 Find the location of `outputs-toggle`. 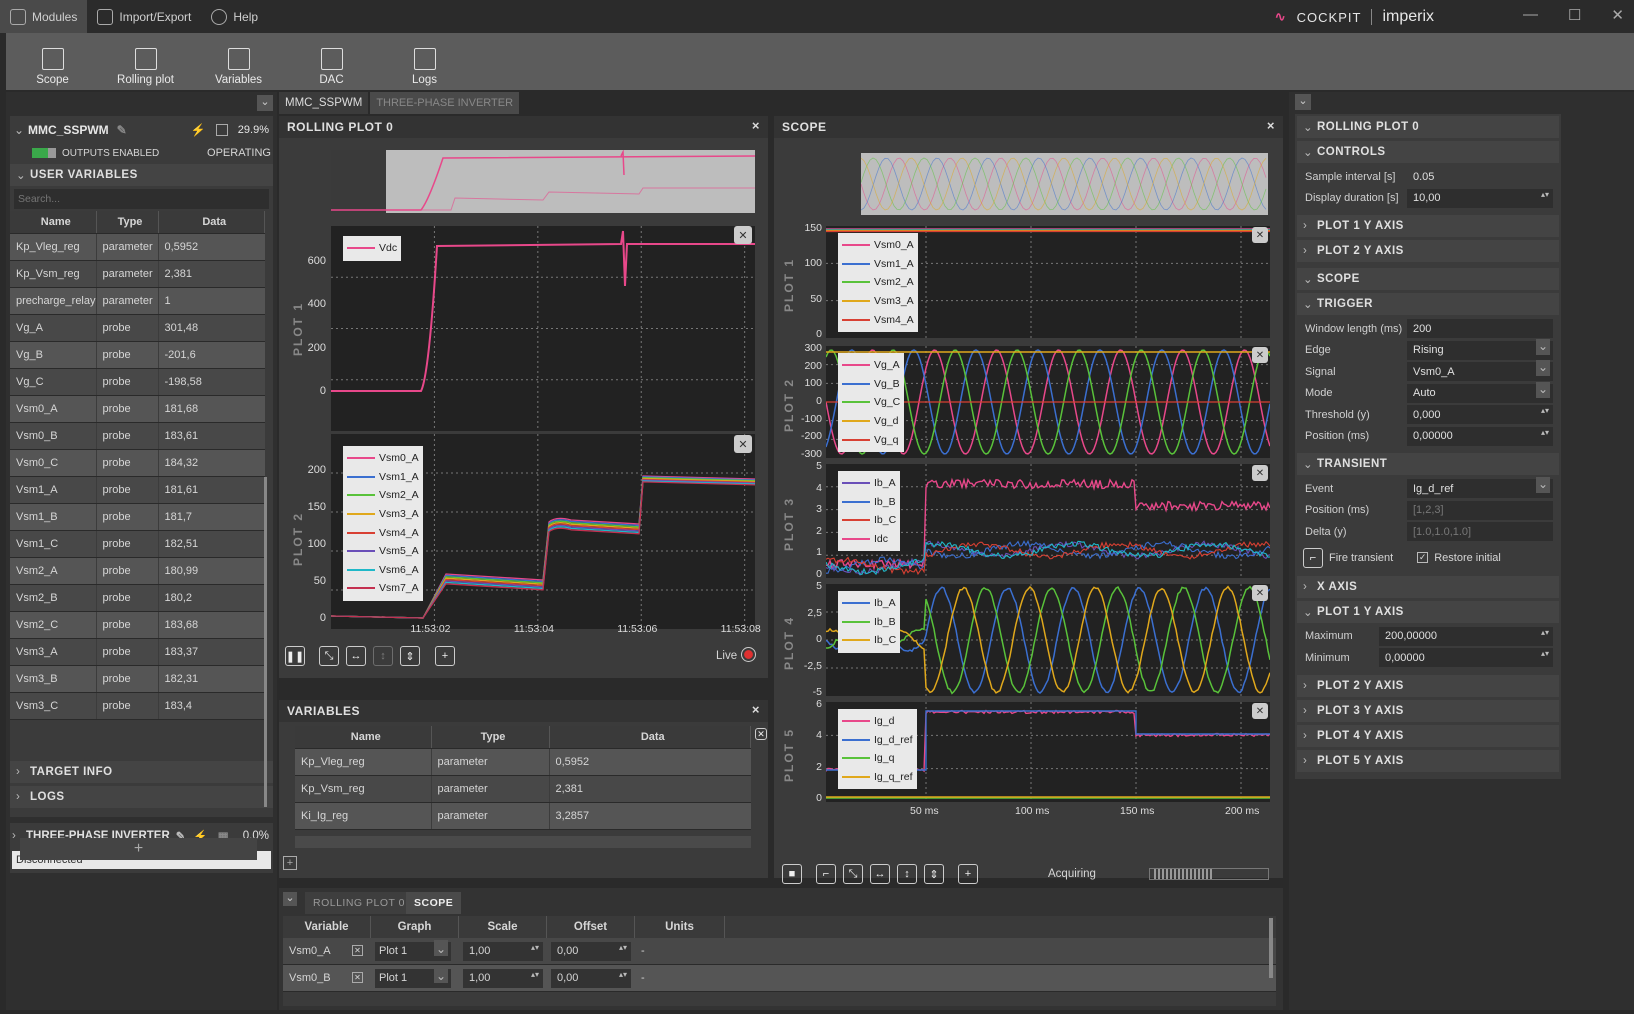

outputs-toggle is located at coordinates (44, 153).